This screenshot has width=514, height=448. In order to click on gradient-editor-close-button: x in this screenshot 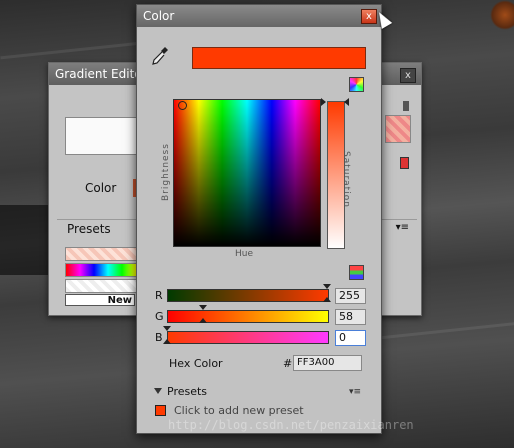, I will do `click(408, 75)`.